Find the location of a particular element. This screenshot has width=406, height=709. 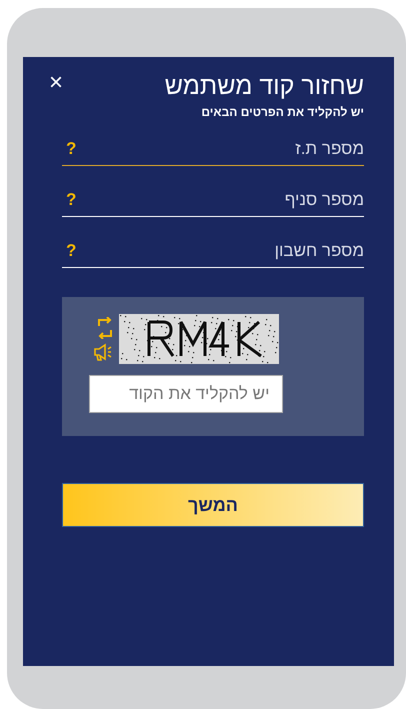

close-button: × is located at coordinates (56, 83).